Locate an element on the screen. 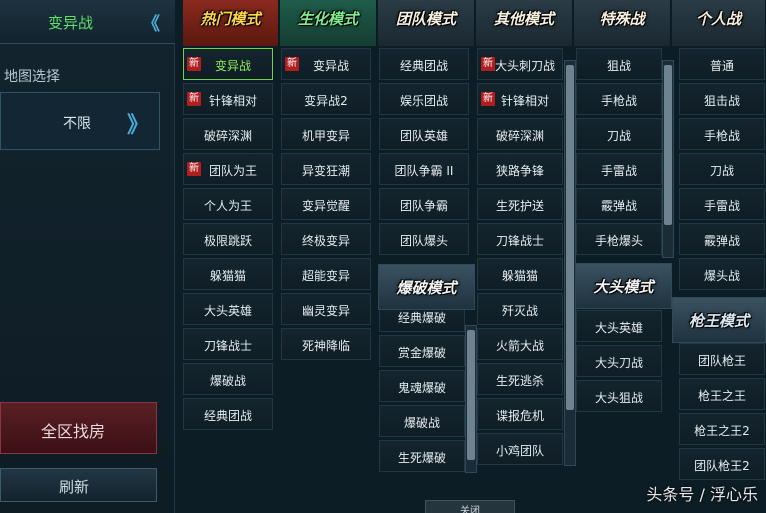  mode-option: 枪王之王2 is located at coordinates (722, 429).